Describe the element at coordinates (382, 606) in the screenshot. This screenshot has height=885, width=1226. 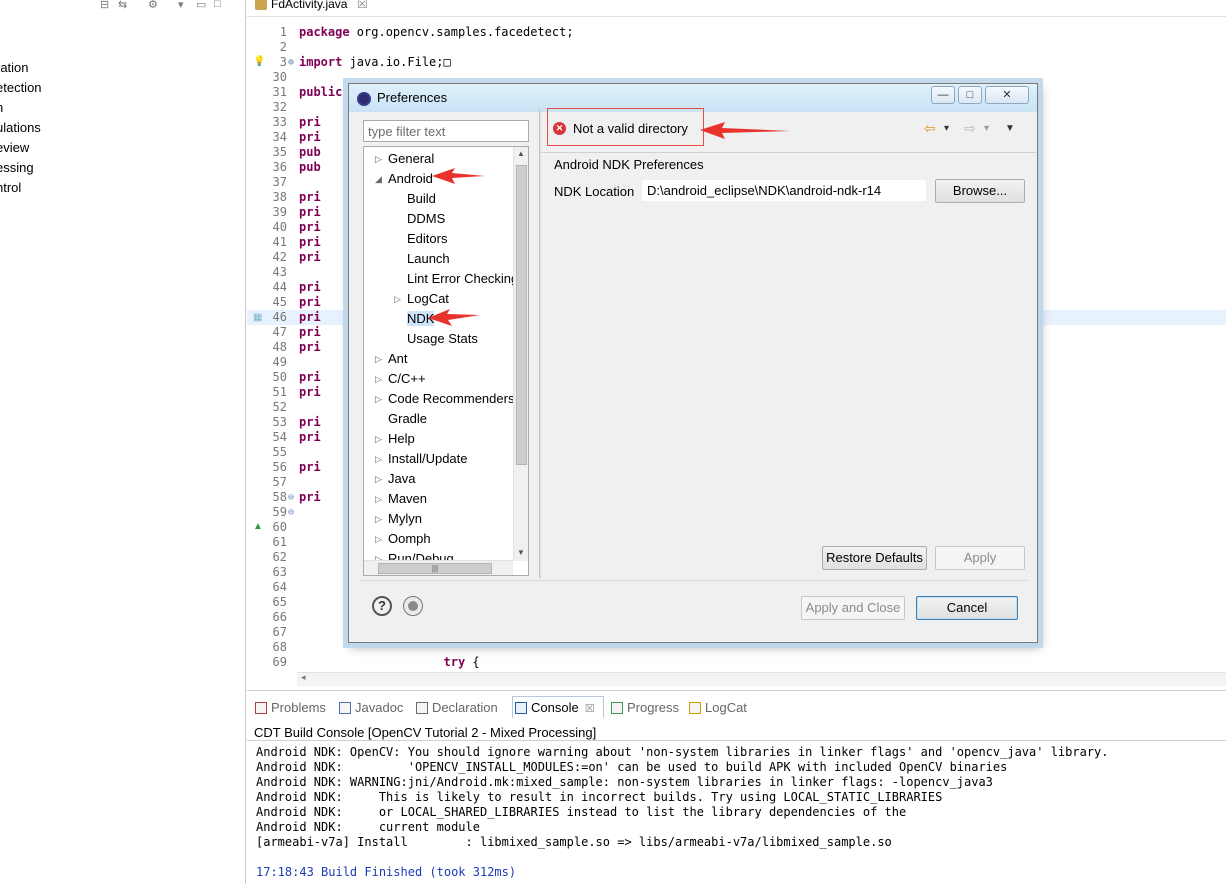
I see `help-icon: ?` at that location.